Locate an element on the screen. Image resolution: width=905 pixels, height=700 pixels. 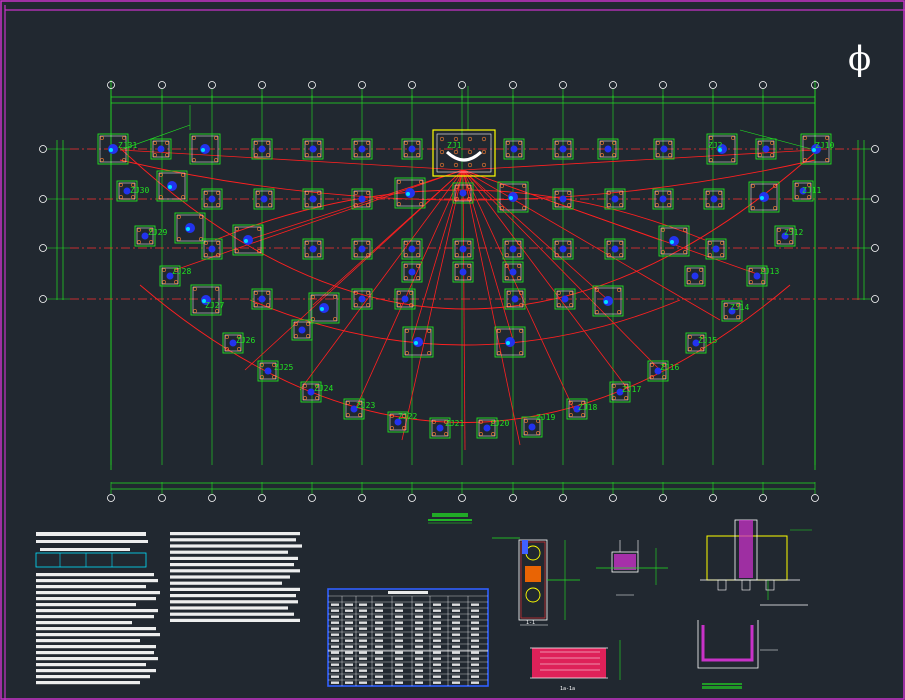
plan-title-block is located at coordinates (450, 515).